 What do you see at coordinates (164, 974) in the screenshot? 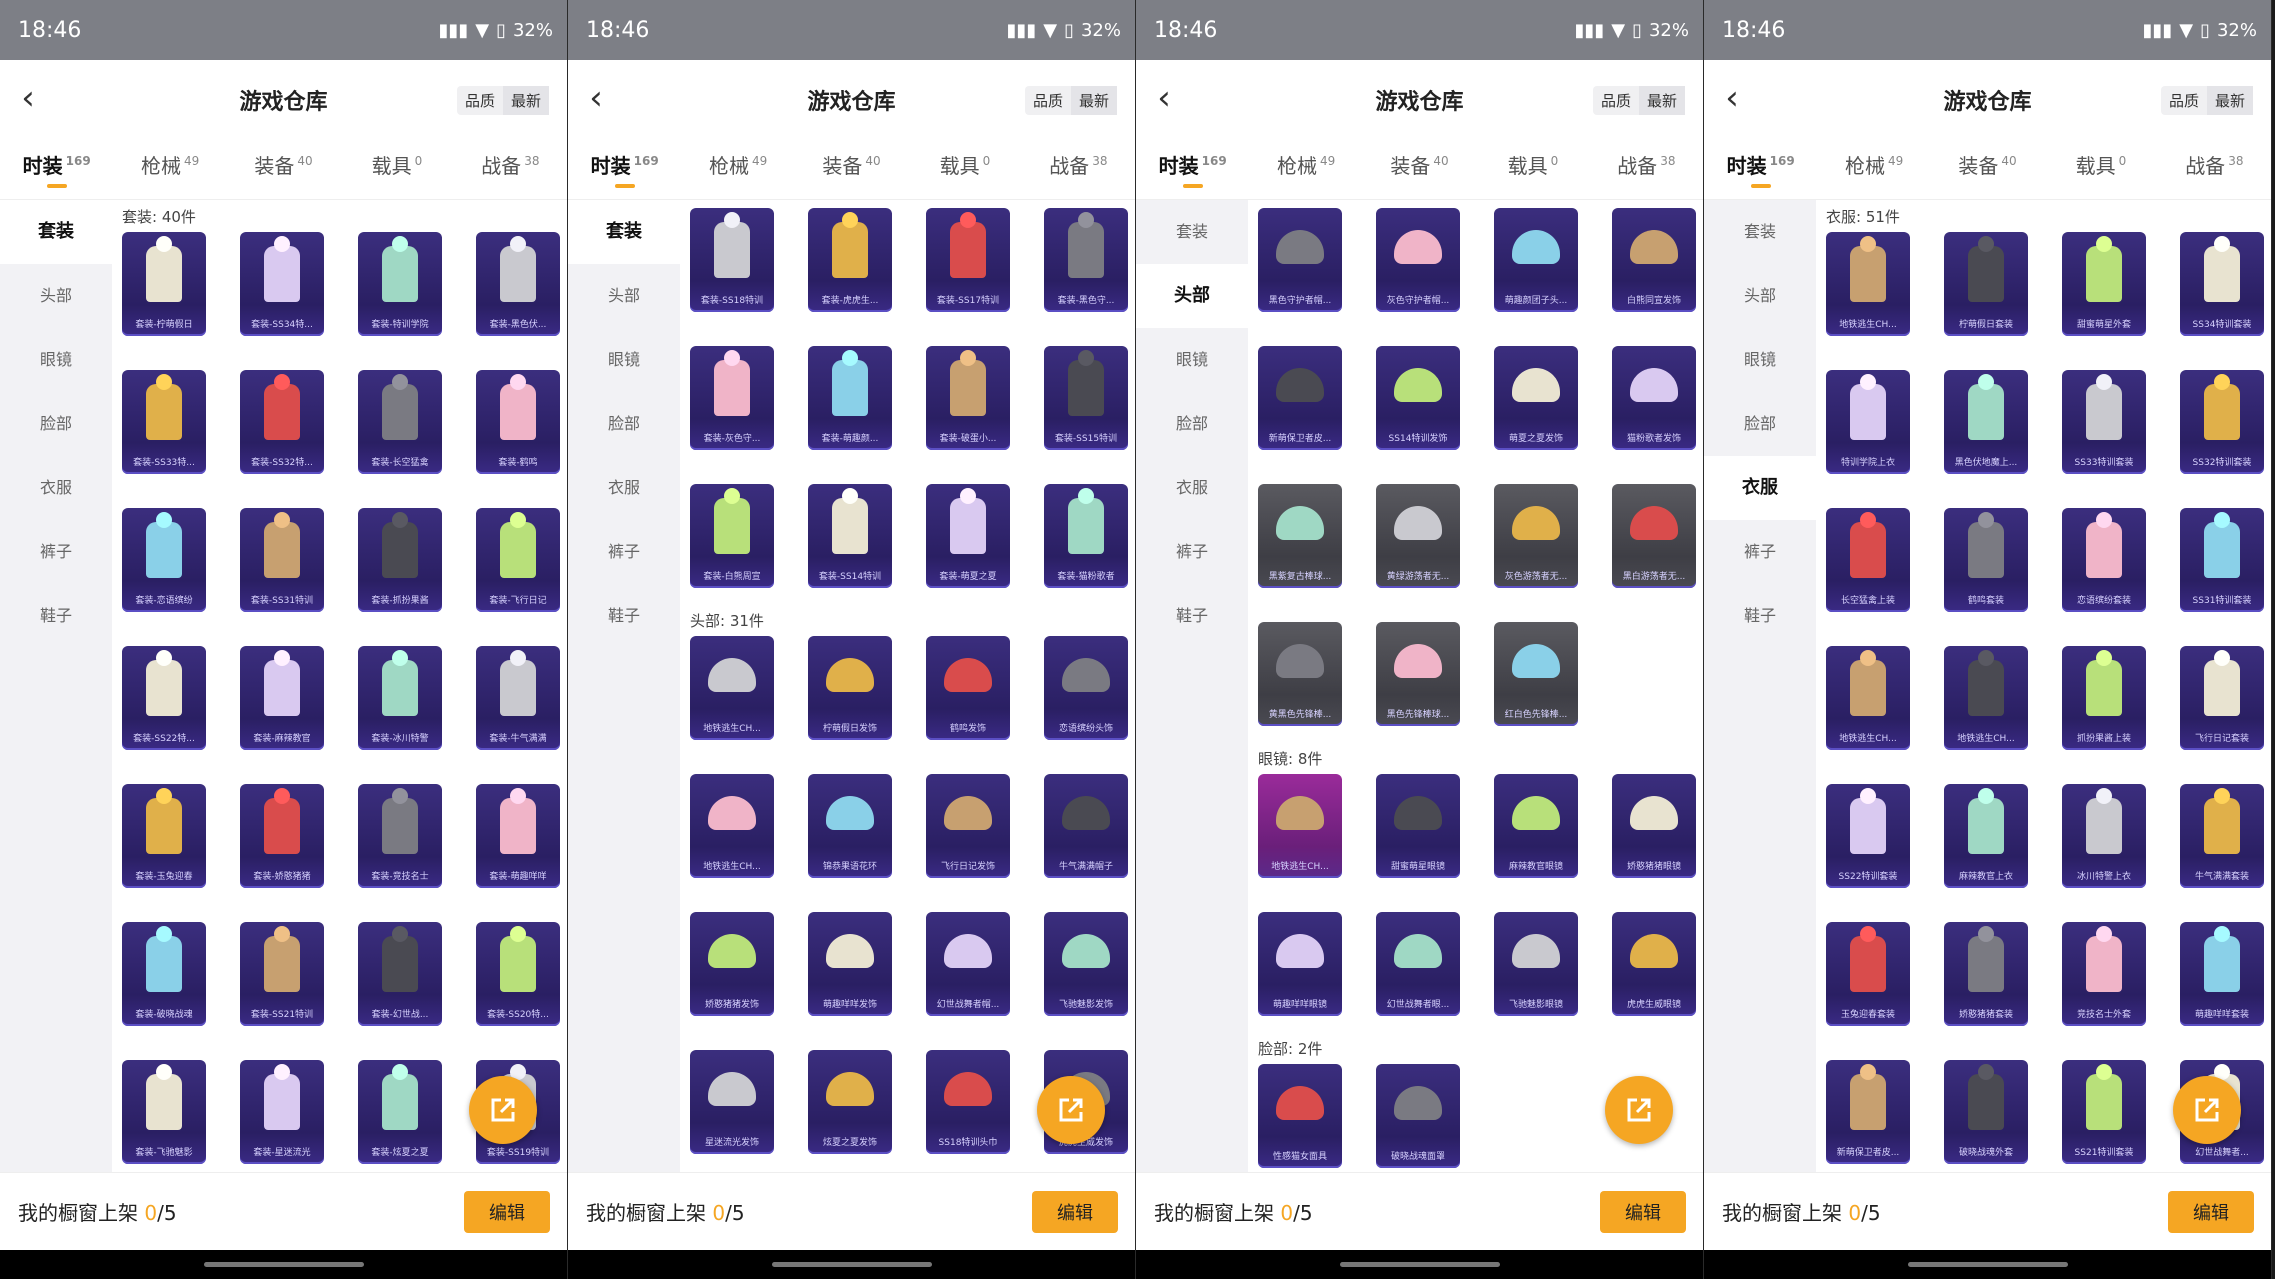
I see `item-card: 套装-破晓战魂` at bounding box center [164, 974].